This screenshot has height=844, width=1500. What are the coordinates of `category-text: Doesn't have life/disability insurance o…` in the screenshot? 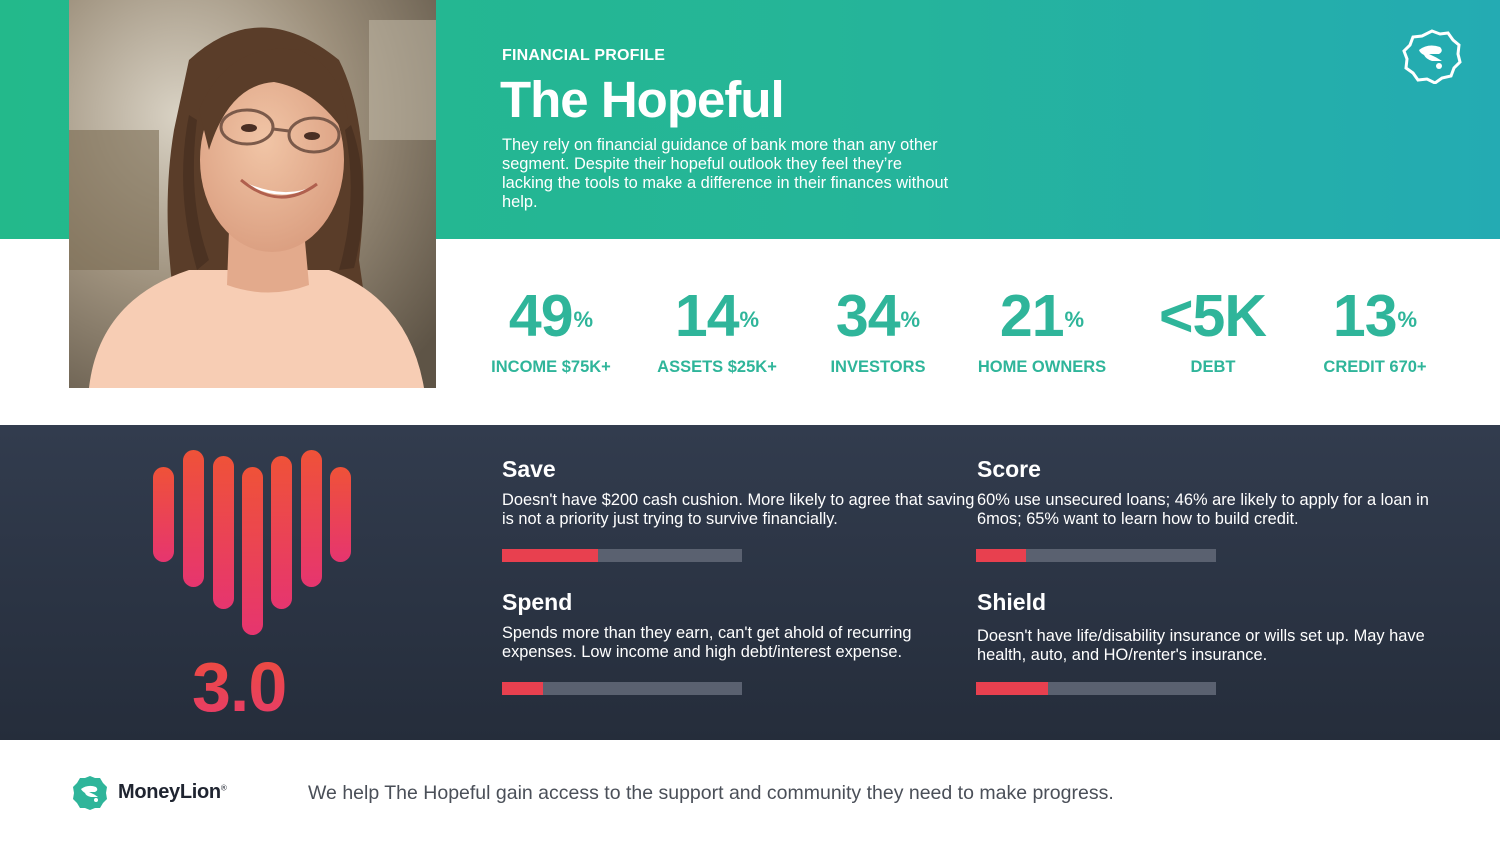 It's located at (1201, 645).